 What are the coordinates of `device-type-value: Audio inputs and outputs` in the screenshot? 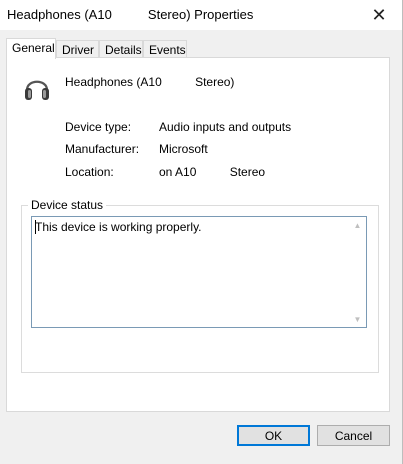 It's located at (225, 127).